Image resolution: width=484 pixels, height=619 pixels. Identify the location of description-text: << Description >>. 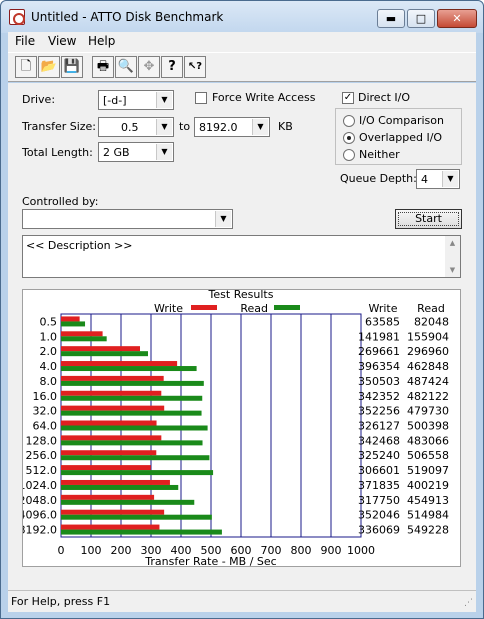
(79, 245).